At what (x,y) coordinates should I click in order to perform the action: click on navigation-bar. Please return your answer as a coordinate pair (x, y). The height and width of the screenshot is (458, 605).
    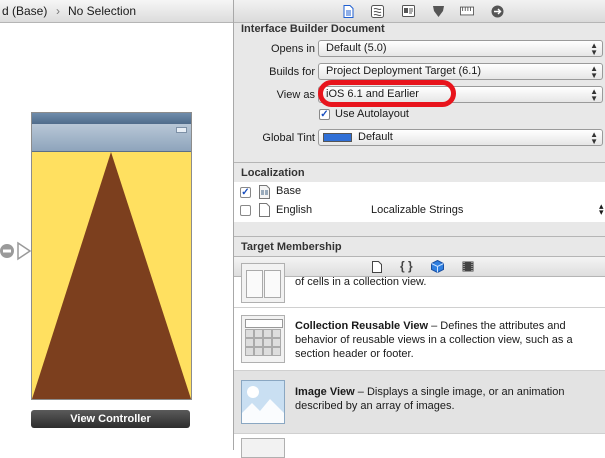
    Looking at the image, I should click on (111, 138).